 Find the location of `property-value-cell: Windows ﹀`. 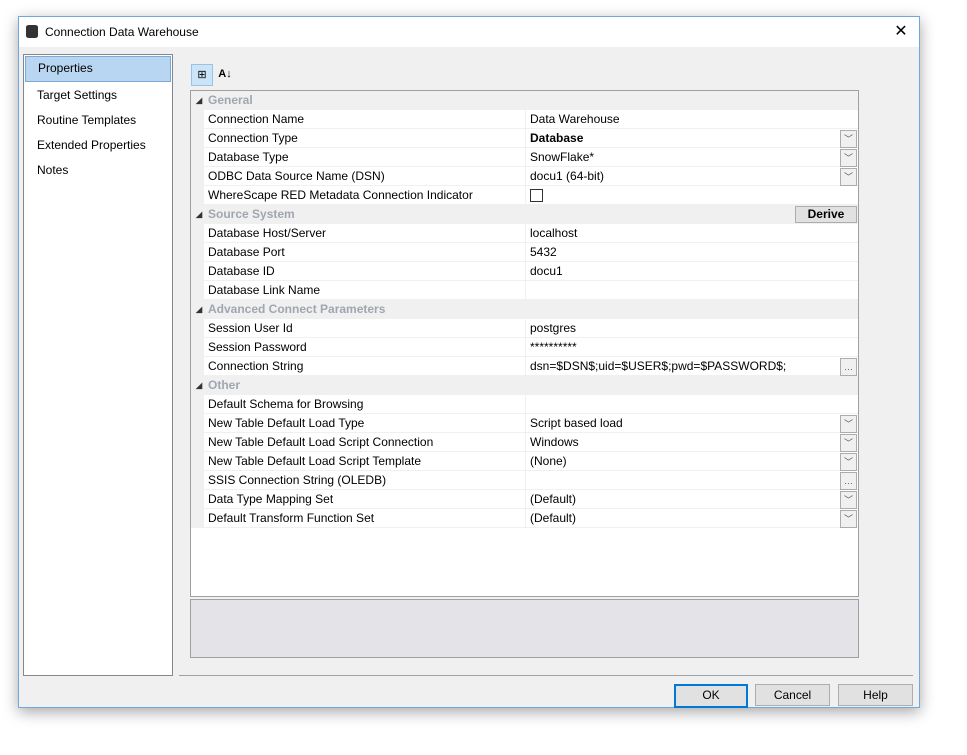

property-value-cell: Windows ﹀ is located at coordinates (691, 442).